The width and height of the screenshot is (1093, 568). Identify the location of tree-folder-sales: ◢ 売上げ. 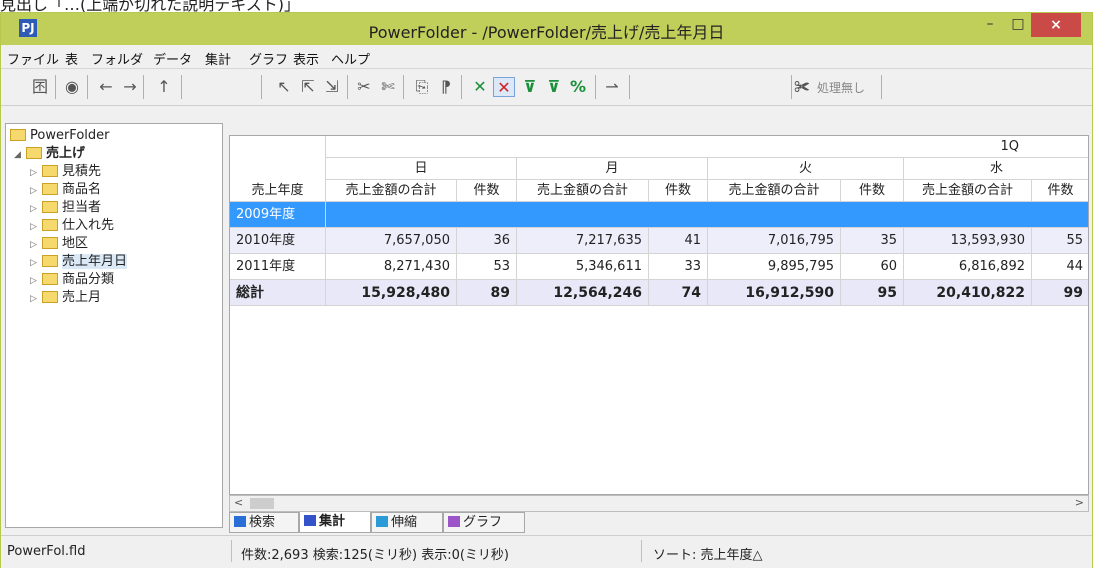
(49, 154).